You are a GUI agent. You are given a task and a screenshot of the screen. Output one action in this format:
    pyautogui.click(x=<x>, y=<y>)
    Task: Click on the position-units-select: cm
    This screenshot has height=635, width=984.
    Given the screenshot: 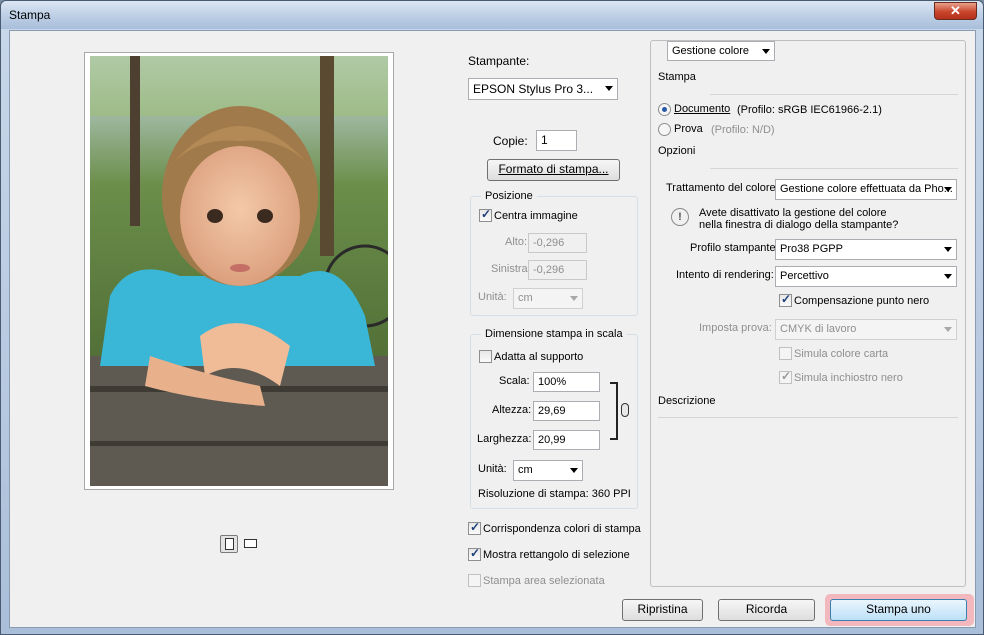 What is the action you would take?
    pyautogui.click(x=548, y=298)
    